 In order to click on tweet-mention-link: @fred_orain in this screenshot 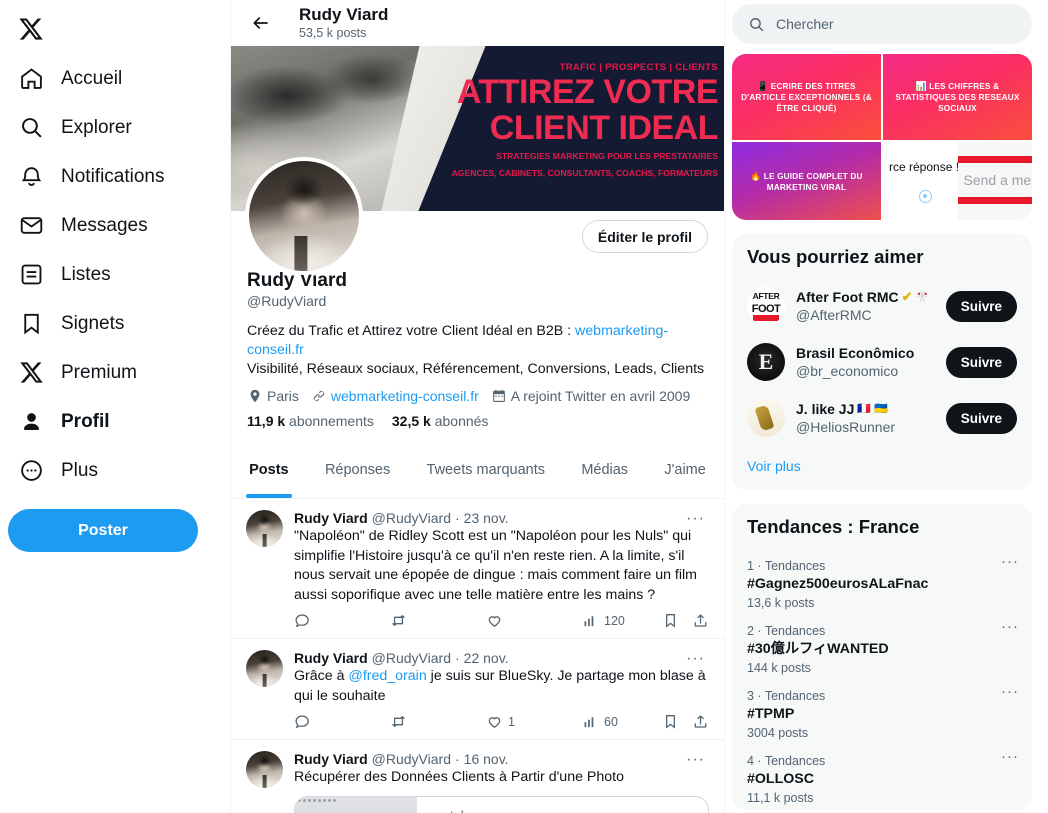, I will do `click(387, 676)`.